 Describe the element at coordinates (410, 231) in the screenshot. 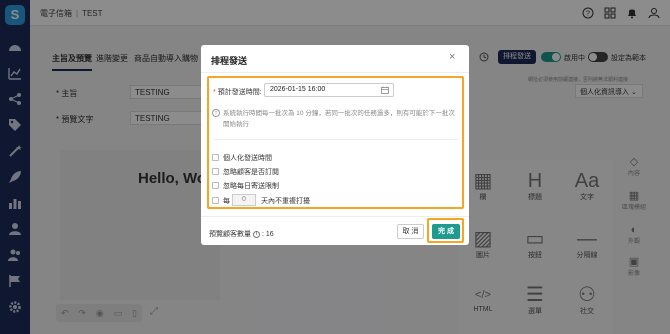

I see `cancel-button: 取 消` at that location.